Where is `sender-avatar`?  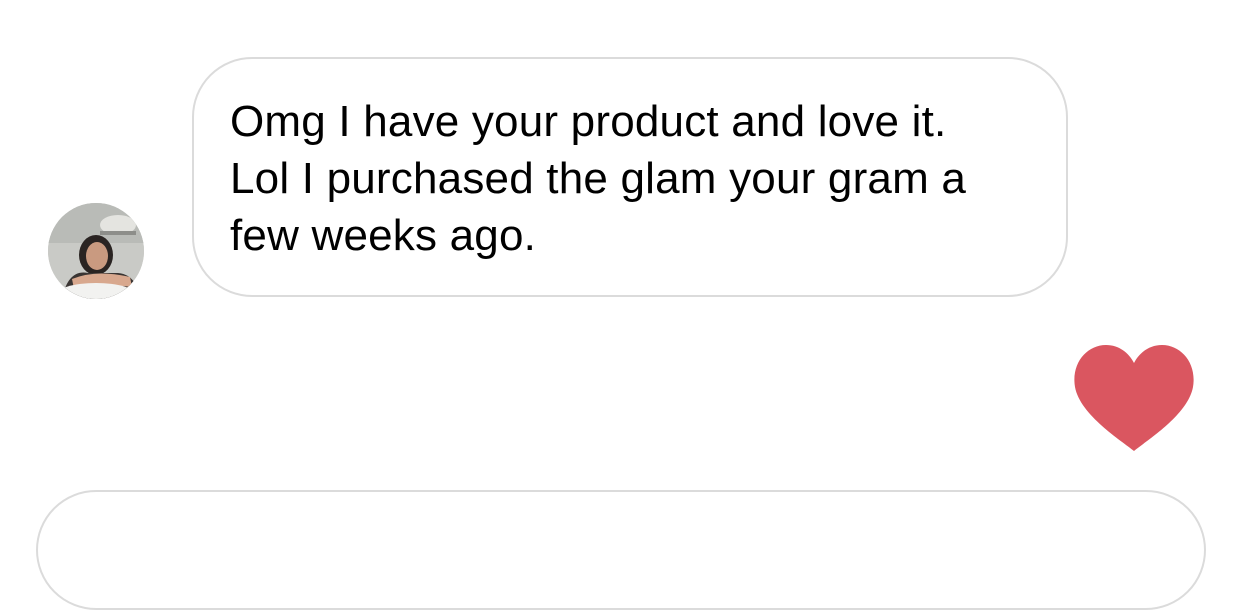 sender-avatar is located at coordinates (96, 251).